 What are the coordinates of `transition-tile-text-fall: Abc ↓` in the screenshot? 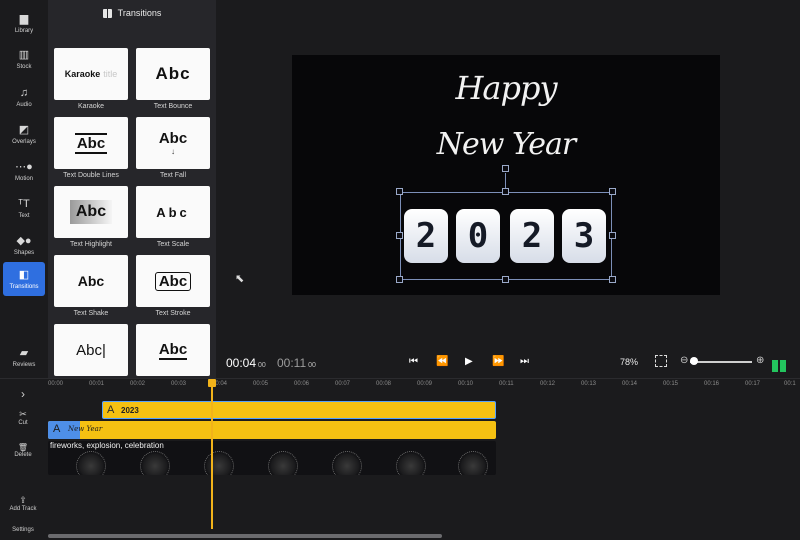 It's located at (173, 143).